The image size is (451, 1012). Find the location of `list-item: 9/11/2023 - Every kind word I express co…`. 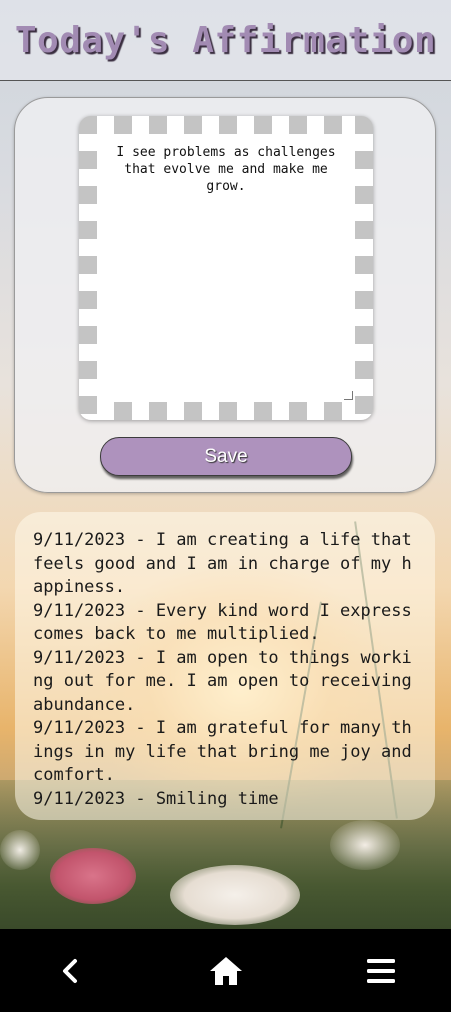

list-item: 9/11/2023 - Every kind word I express co… is located at coordinates (222, 622).